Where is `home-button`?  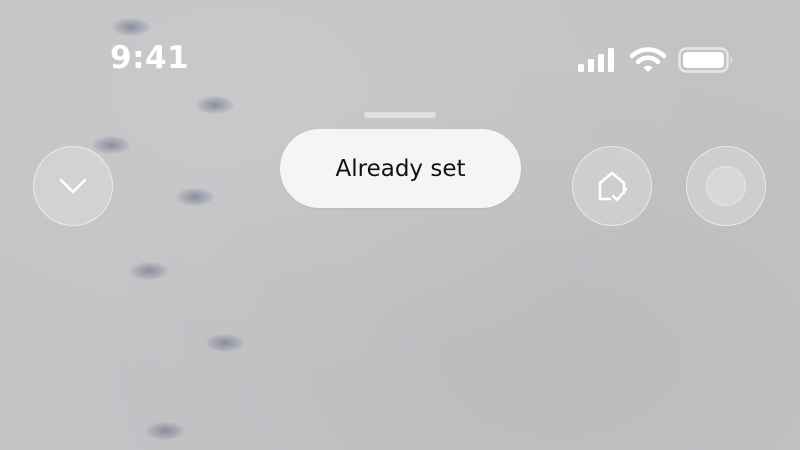 home-button is located at coordinates (612, 186).